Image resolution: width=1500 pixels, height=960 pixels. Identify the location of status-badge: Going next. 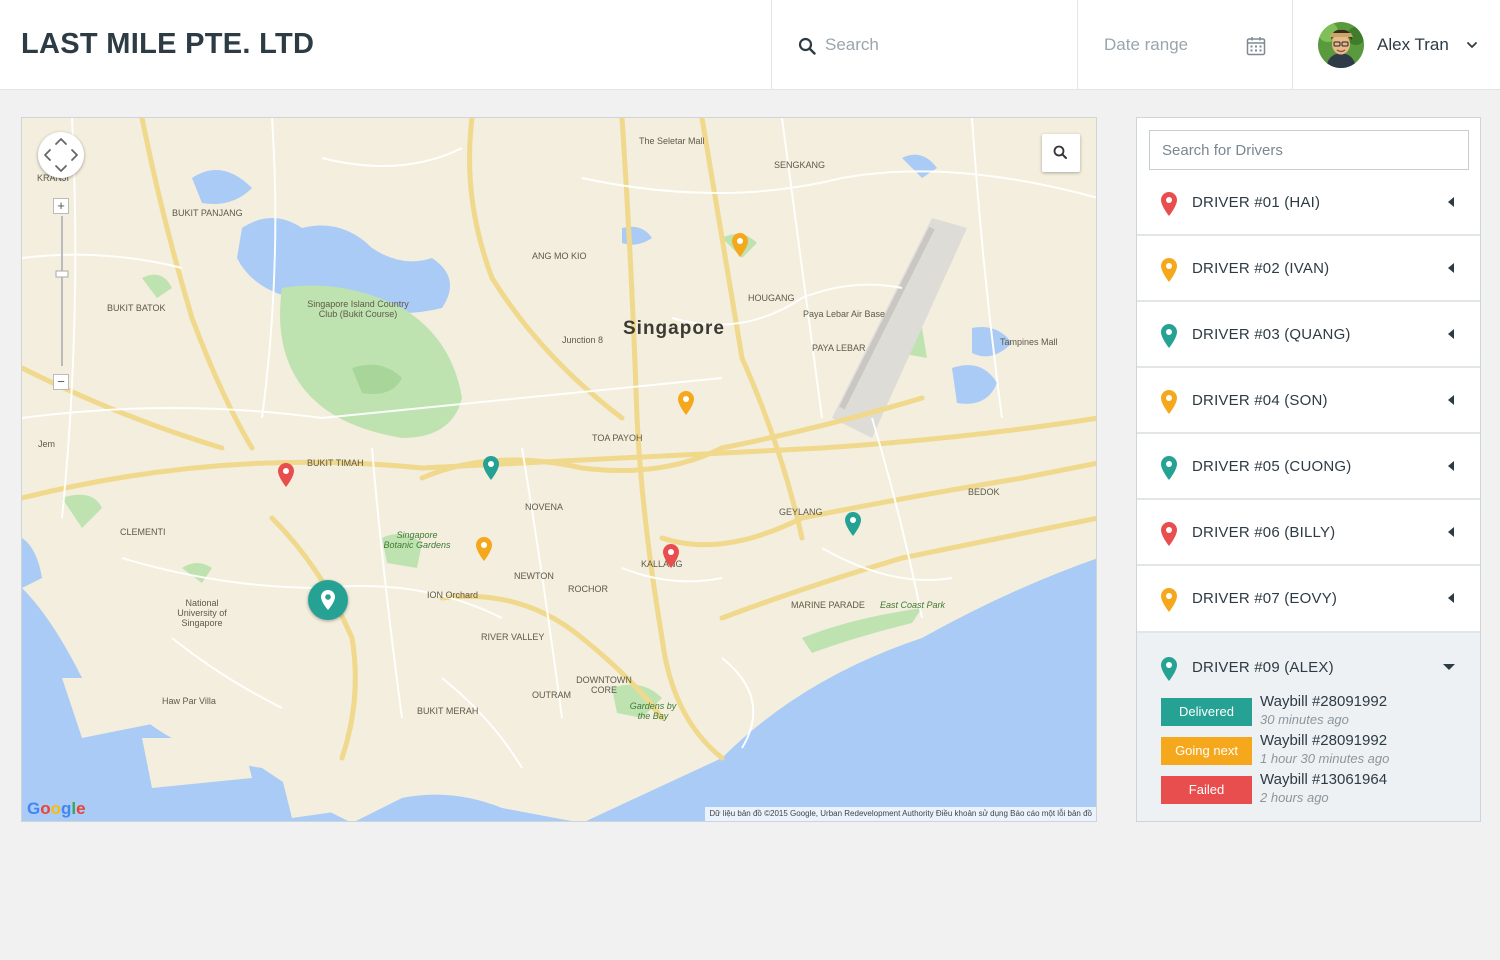
(1206, 751).